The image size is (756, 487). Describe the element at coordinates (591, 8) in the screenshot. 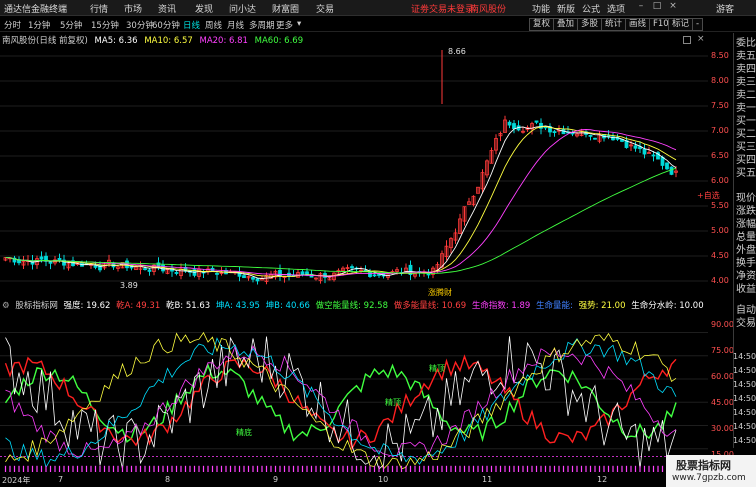

I see `menu-formula: 公式` at that location.